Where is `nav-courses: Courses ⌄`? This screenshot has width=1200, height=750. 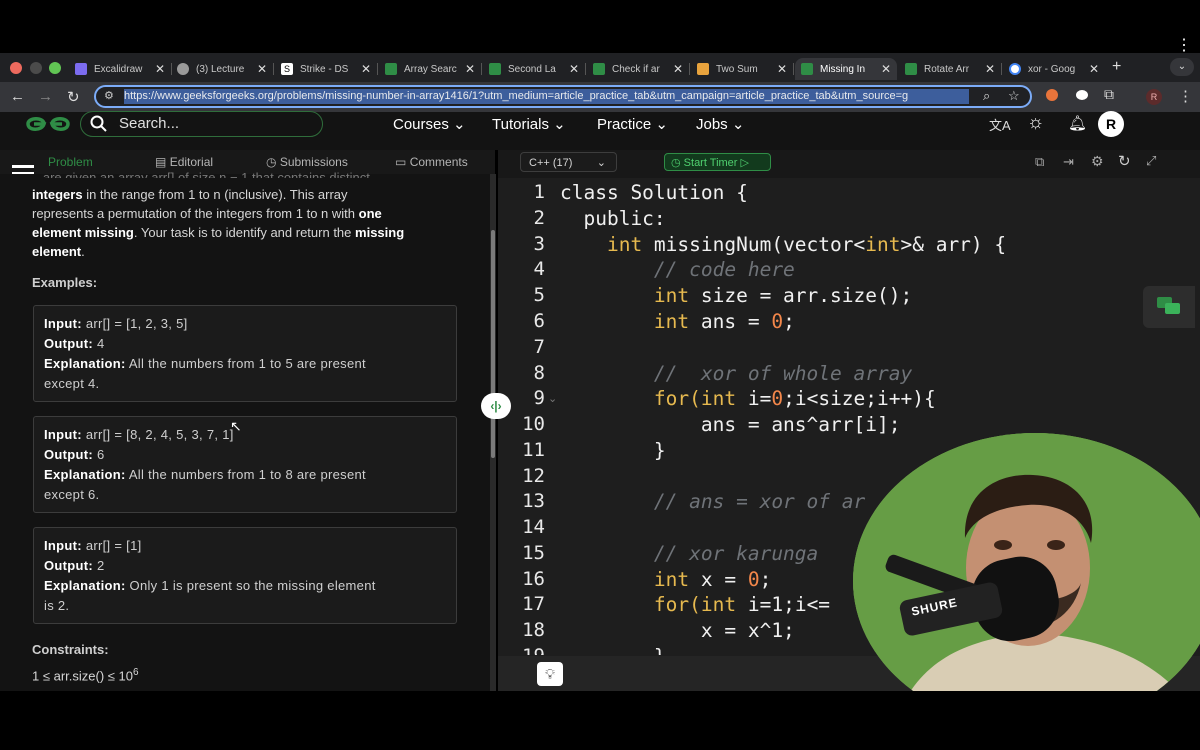
nav-courses: Courses ⌄ is located at coordinates (429, 124).